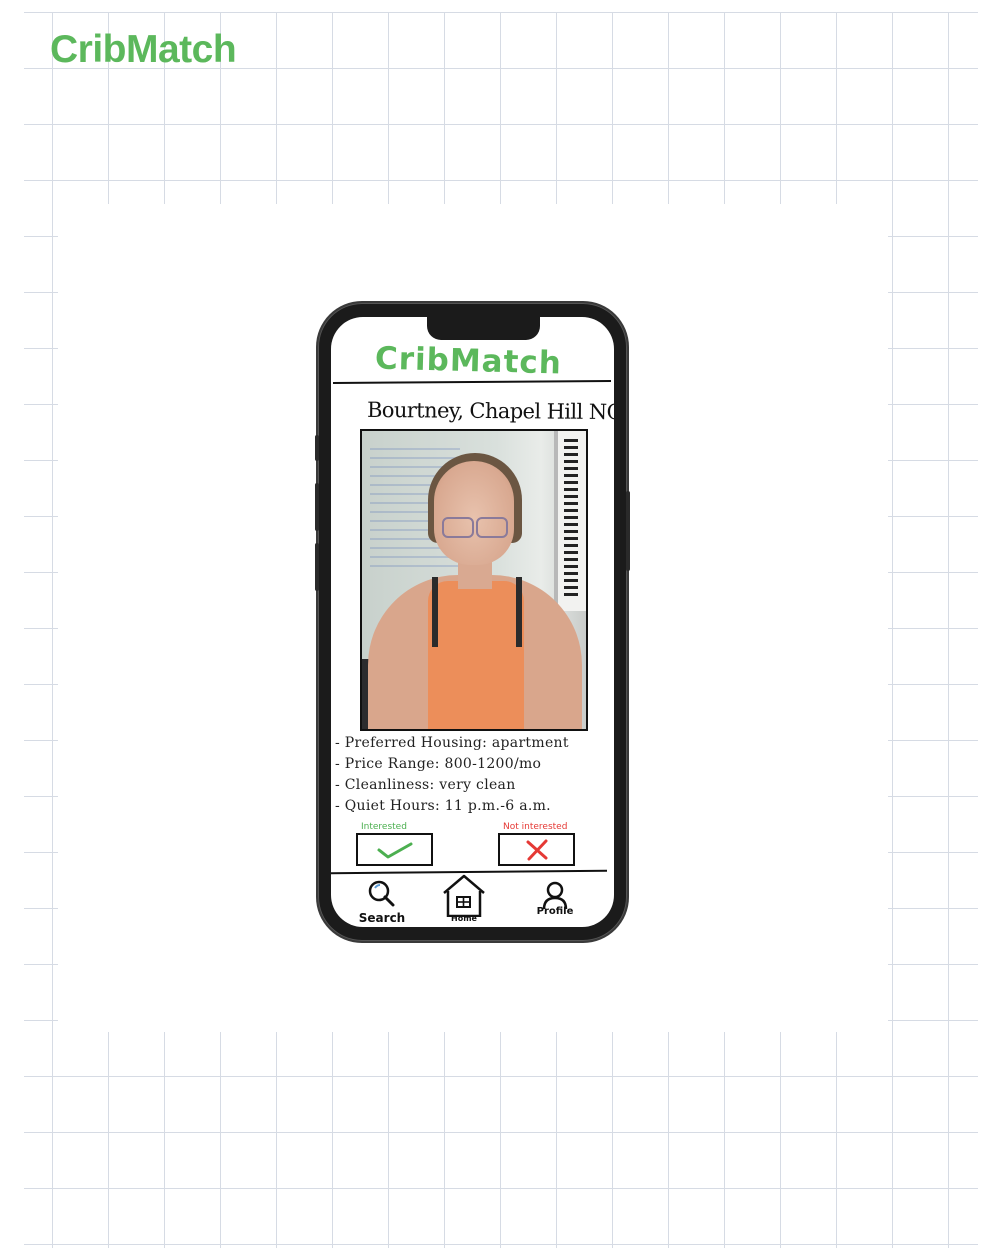 The width and height of the screenshot is (992, 1248). I want to click on detail-preferred-housing: - Preferred Housing: apartment, so click(452, 743).